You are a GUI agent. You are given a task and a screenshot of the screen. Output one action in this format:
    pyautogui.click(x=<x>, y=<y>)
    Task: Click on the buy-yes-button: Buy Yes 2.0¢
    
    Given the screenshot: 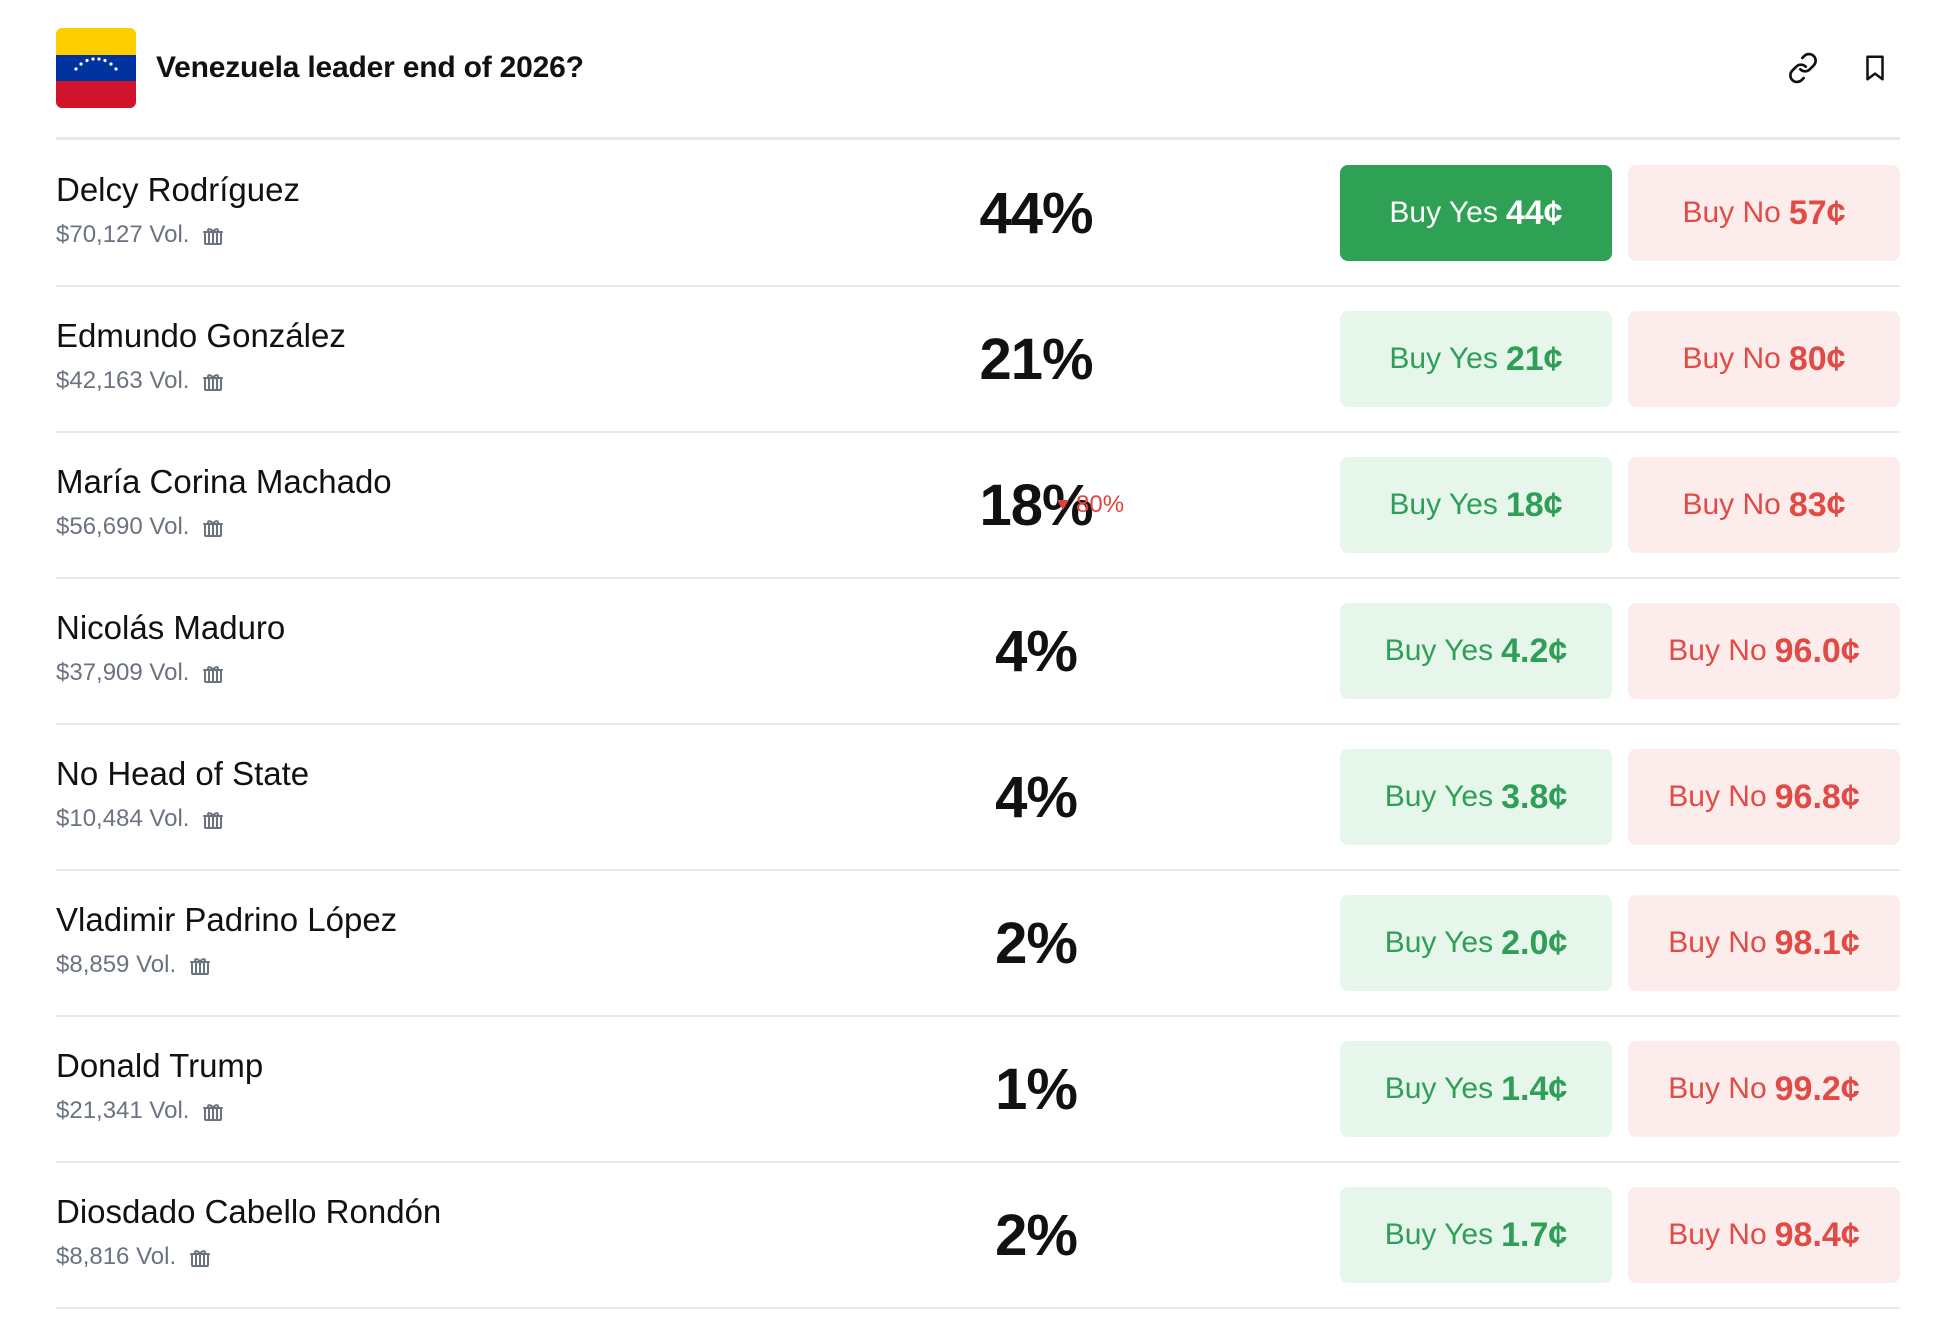 What is the action you would take?
    pyautogui.click(x=1476, y=943)
    